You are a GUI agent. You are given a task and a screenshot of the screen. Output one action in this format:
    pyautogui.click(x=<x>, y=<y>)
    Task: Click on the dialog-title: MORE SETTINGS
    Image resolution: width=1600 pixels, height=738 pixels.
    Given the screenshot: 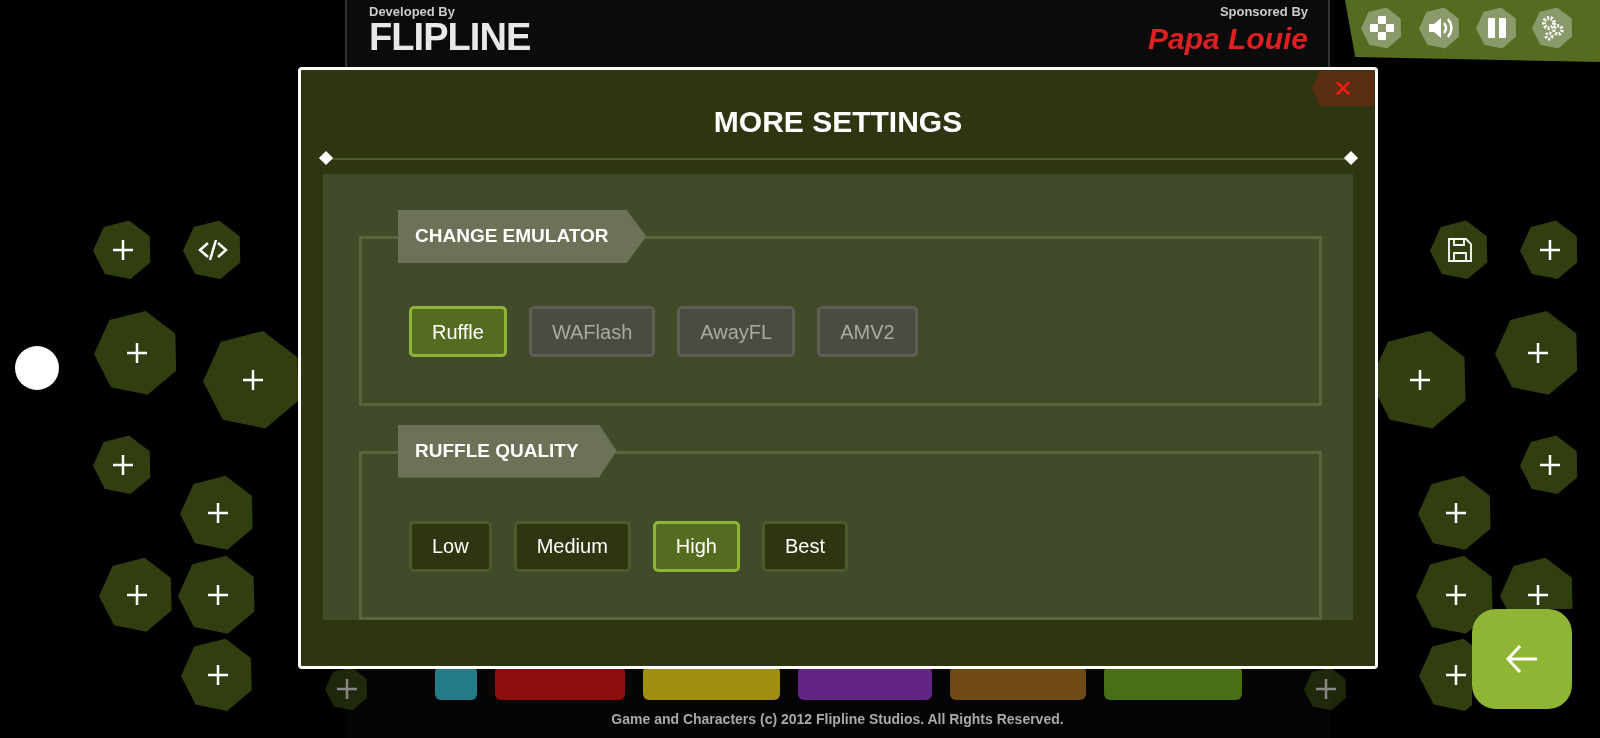 What is the action you would take?
    pyautogui.click(x=838, y=121)
    